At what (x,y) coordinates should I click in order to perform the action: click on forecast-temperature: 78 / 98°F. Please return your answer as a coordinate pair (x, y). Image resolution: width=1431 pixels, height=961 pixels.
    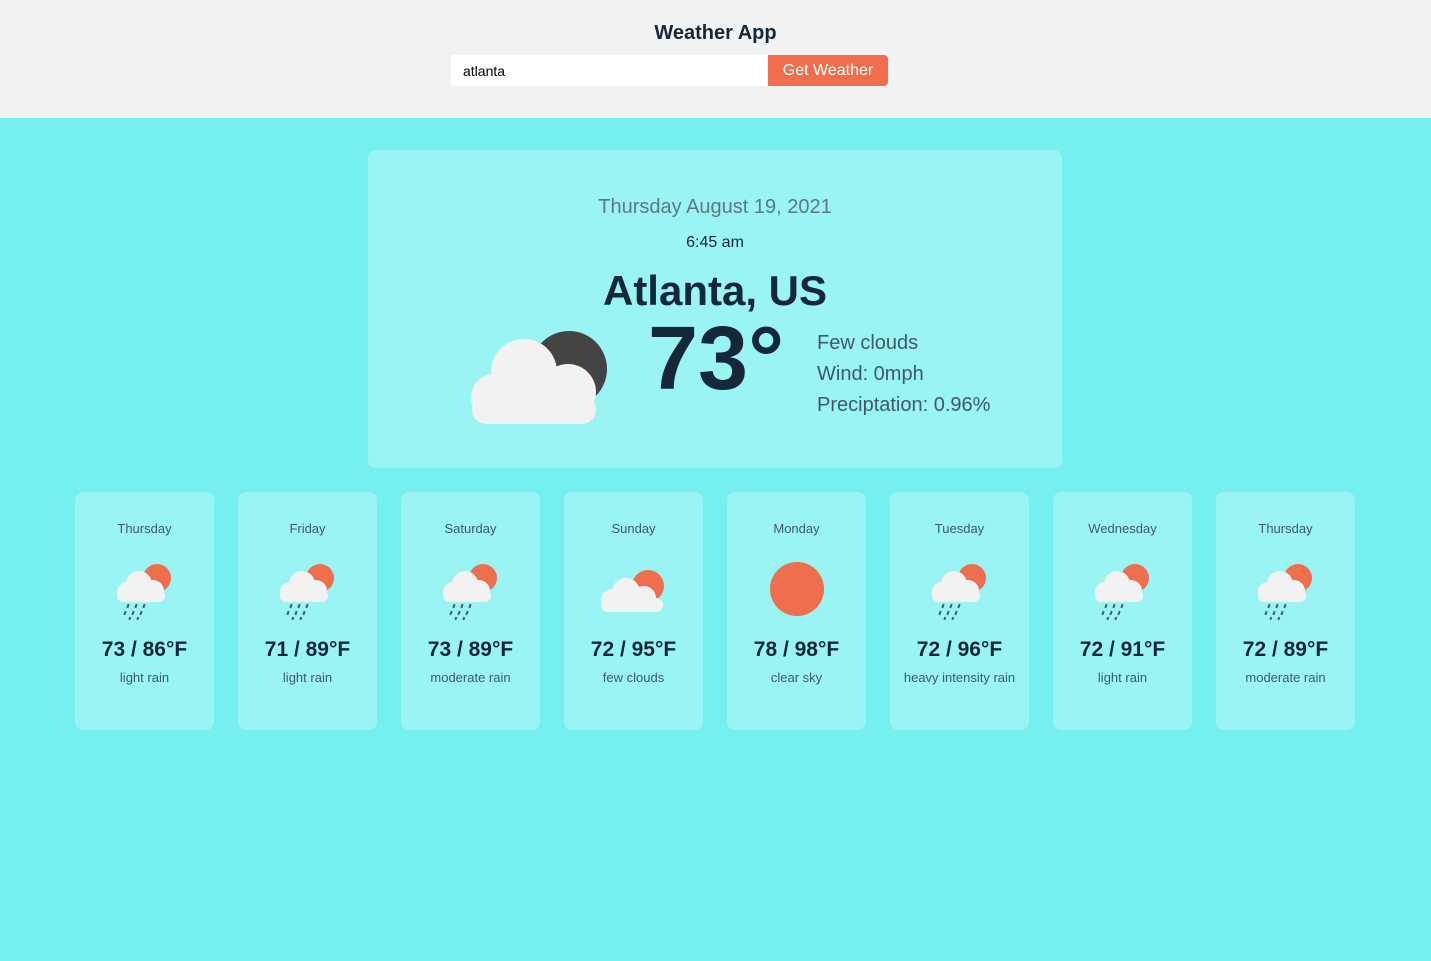
    Looking at the image, I should click on (796, 649).